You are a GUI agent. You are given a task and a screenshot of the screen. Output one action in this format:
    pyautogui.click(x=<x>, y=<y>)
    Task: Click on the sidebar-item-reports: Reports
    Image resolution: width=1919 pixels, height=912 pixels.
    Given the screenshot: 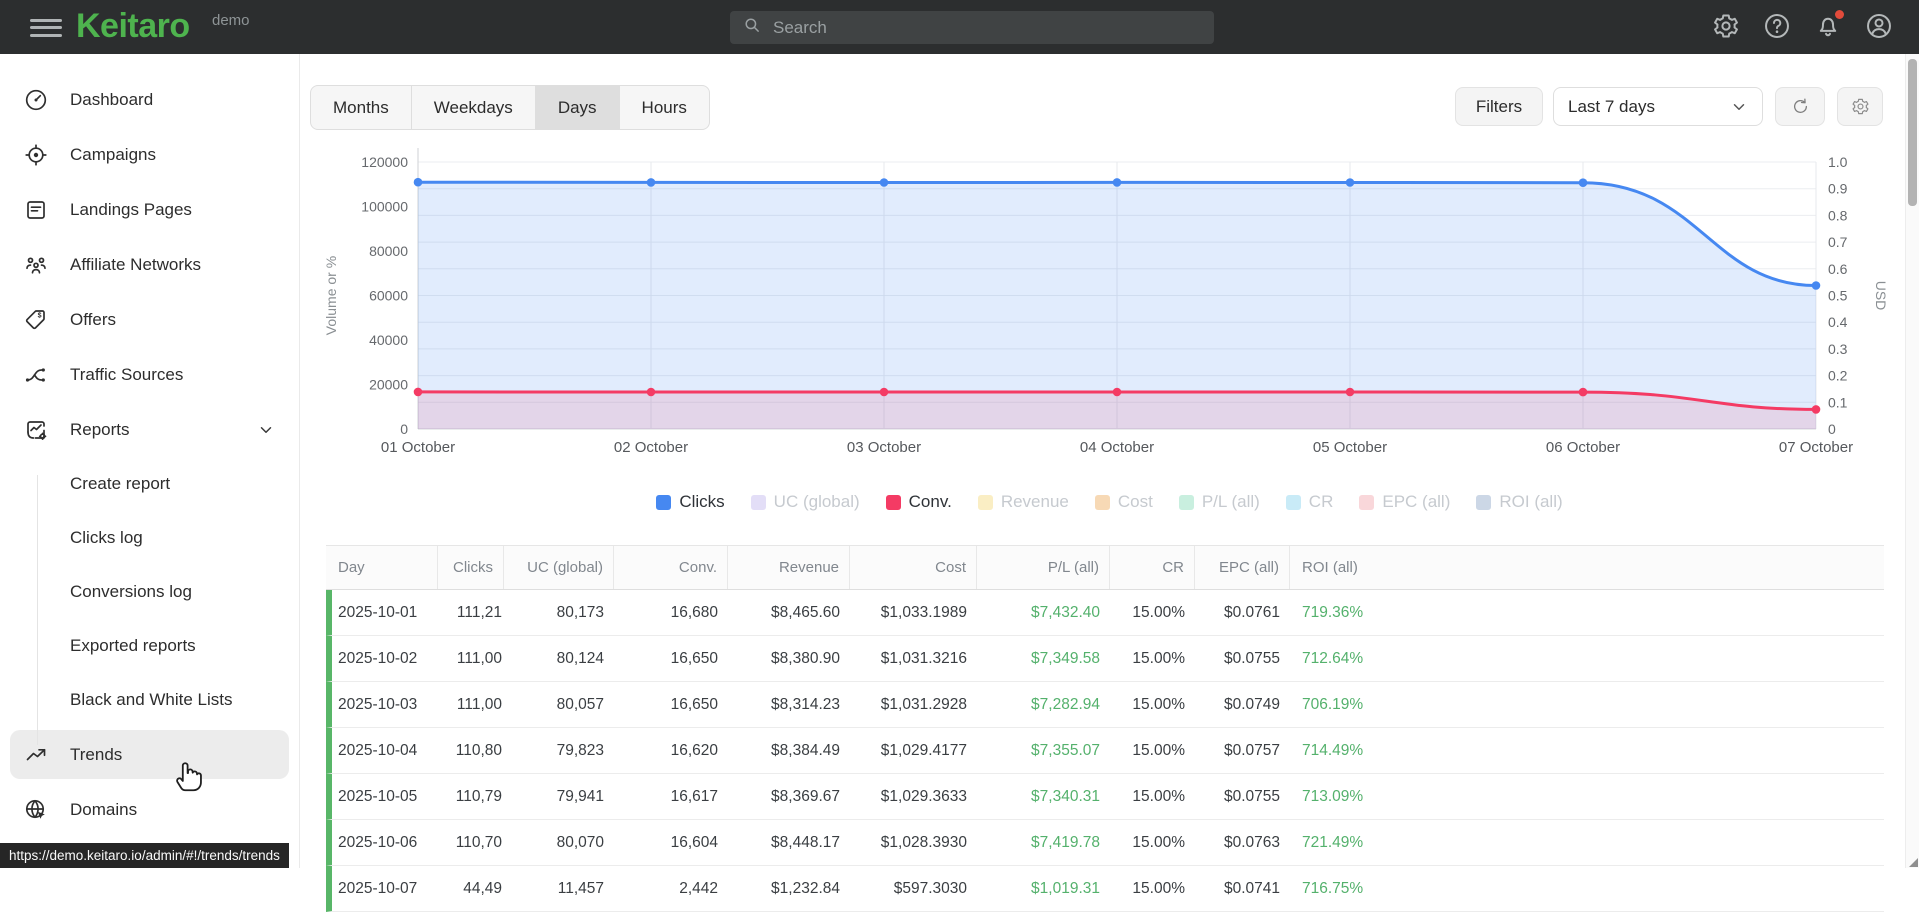 What is the action you would take?
    pyautogui.click(x=149, y=429)
    